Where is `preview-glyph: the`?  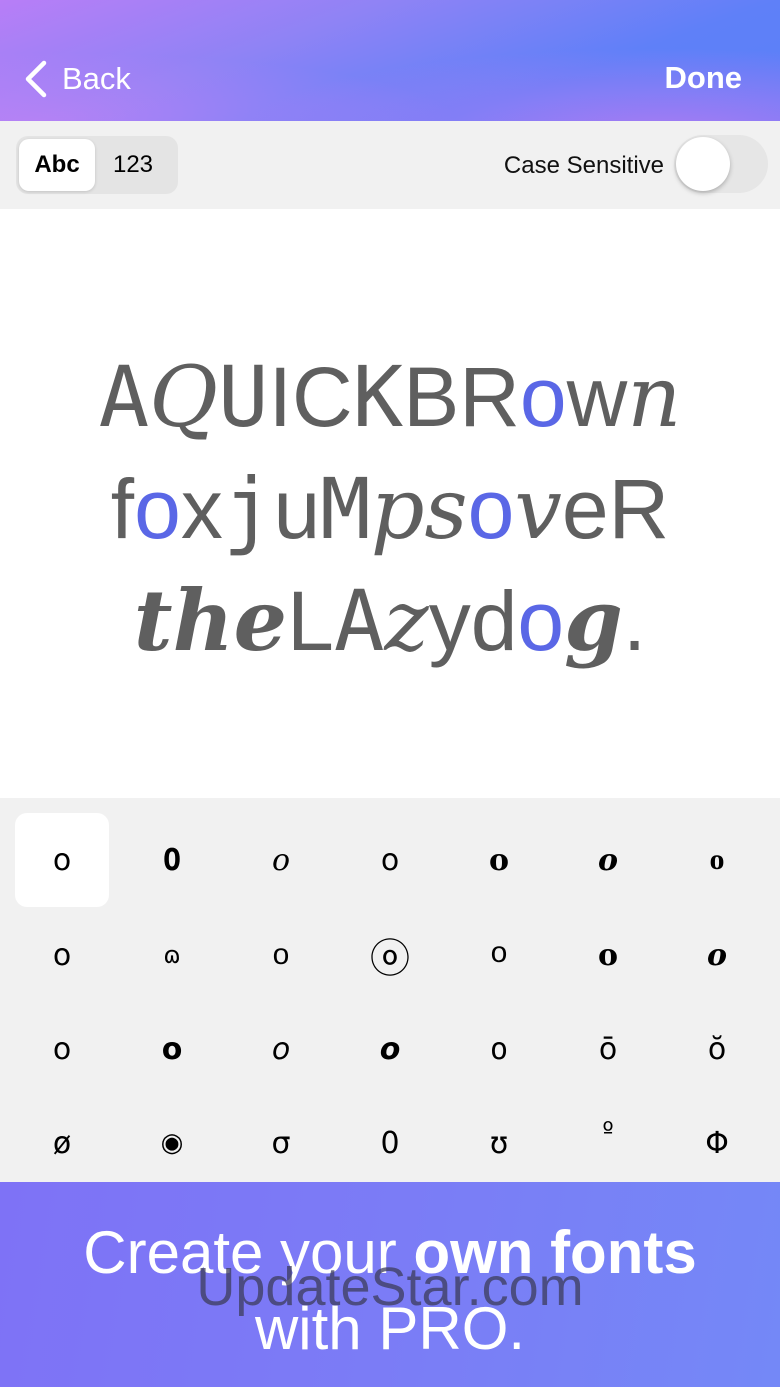
preview-glyph: the is located at coordinates (210, 620).